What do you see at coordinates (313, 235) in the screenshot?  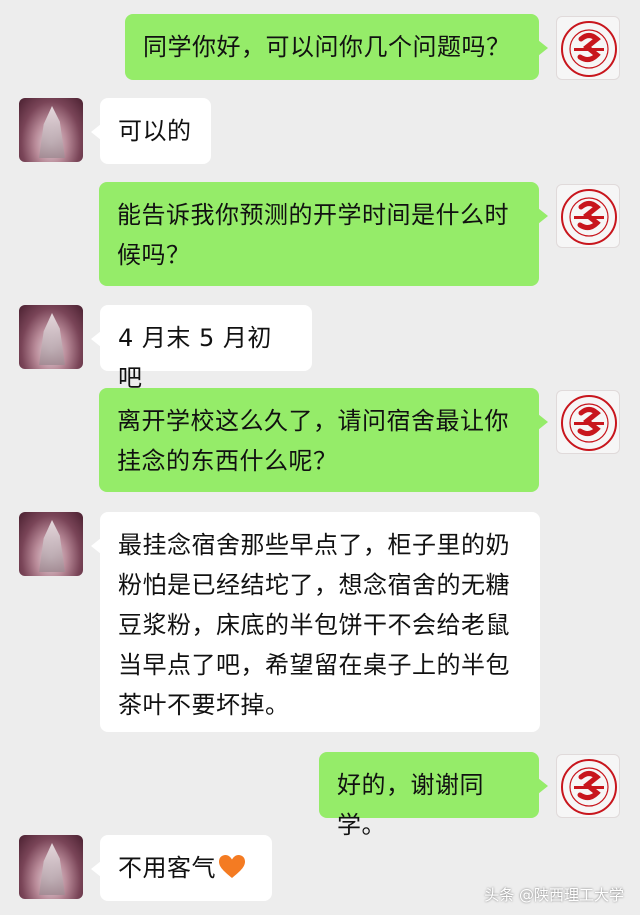 I see `message-text: 能告诉我你预测的开学时间是什么时候吗？` at bounding box center [313, 235].